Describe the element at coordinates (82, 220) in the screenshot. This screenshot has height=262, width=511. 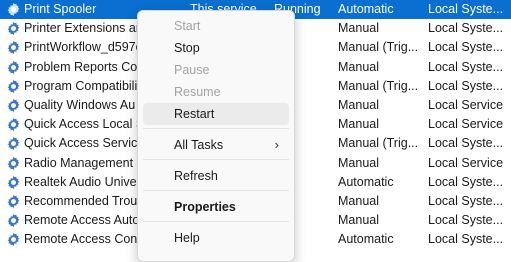
I see `service-name-text: Remote Access Auto` at that location.